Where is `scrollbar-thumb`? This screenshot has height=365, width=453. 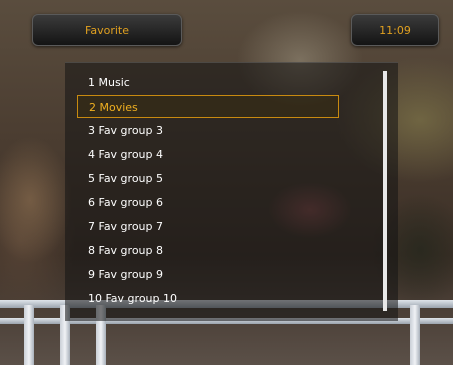 scrollbar-thumb is located at coordinates (385, 191).